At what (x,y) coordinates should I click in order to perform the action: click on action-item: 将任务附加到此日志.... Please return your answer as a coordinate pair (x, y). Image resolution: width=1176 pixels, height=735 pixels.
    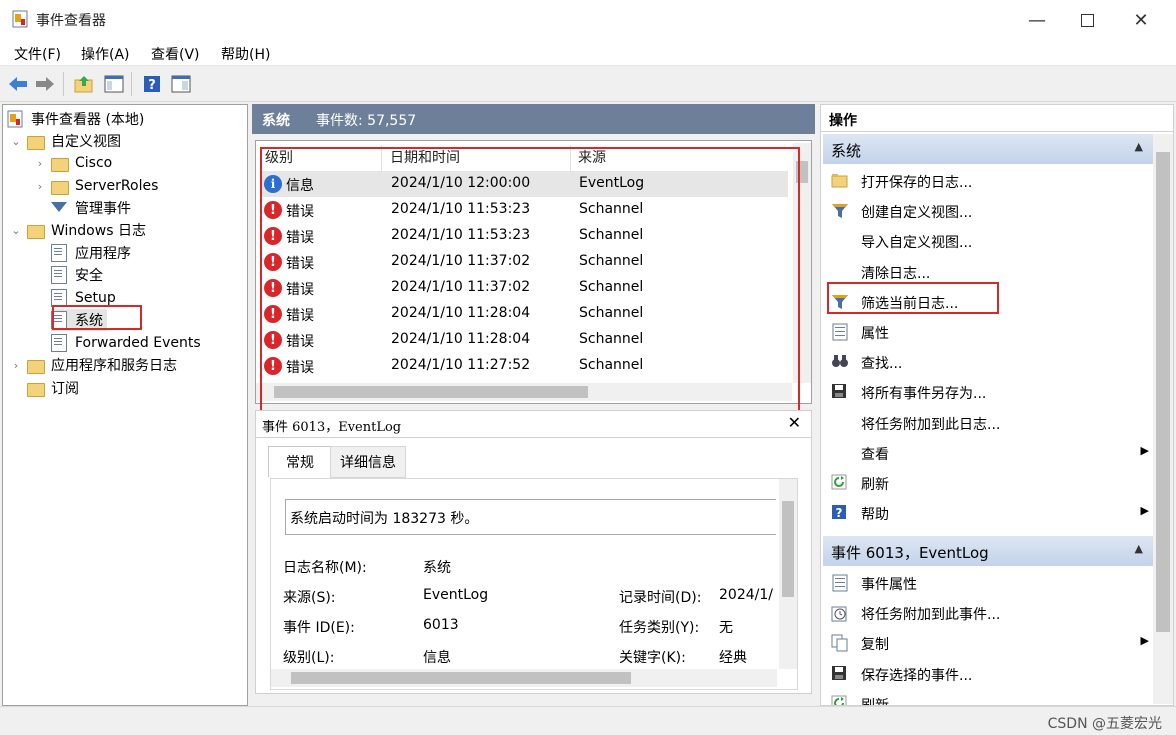
    Looking at the image, I should click on (989, 423).